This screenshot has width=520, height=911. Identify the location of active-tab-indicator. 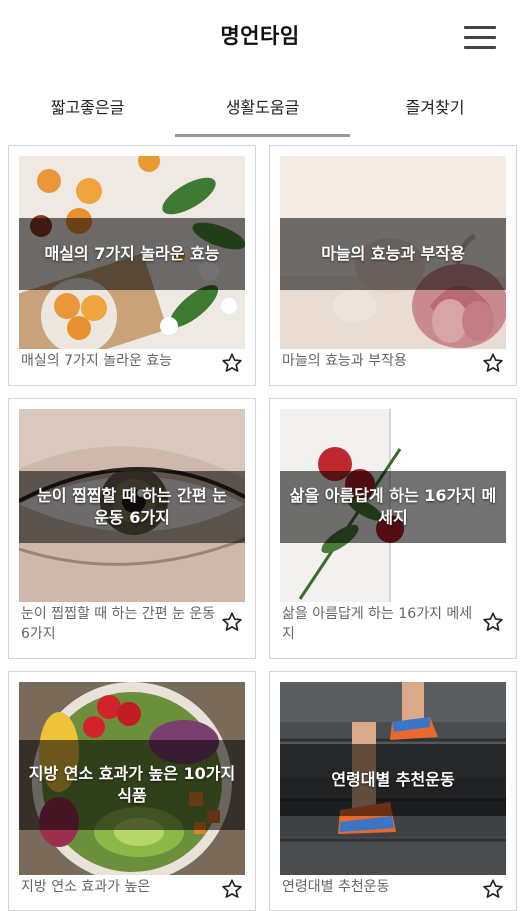
(262, 135).